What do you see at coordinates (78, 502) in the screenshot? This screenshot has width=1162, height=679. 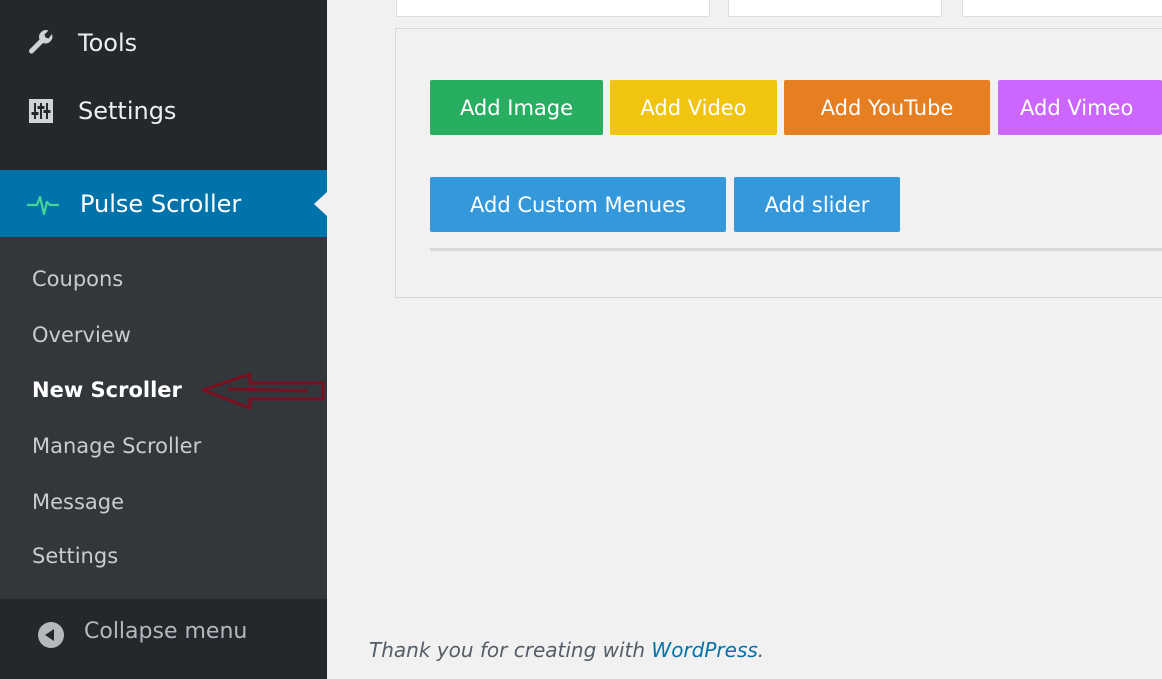 I see `submenu-item-message: Message` at bounding box center [78, 502].